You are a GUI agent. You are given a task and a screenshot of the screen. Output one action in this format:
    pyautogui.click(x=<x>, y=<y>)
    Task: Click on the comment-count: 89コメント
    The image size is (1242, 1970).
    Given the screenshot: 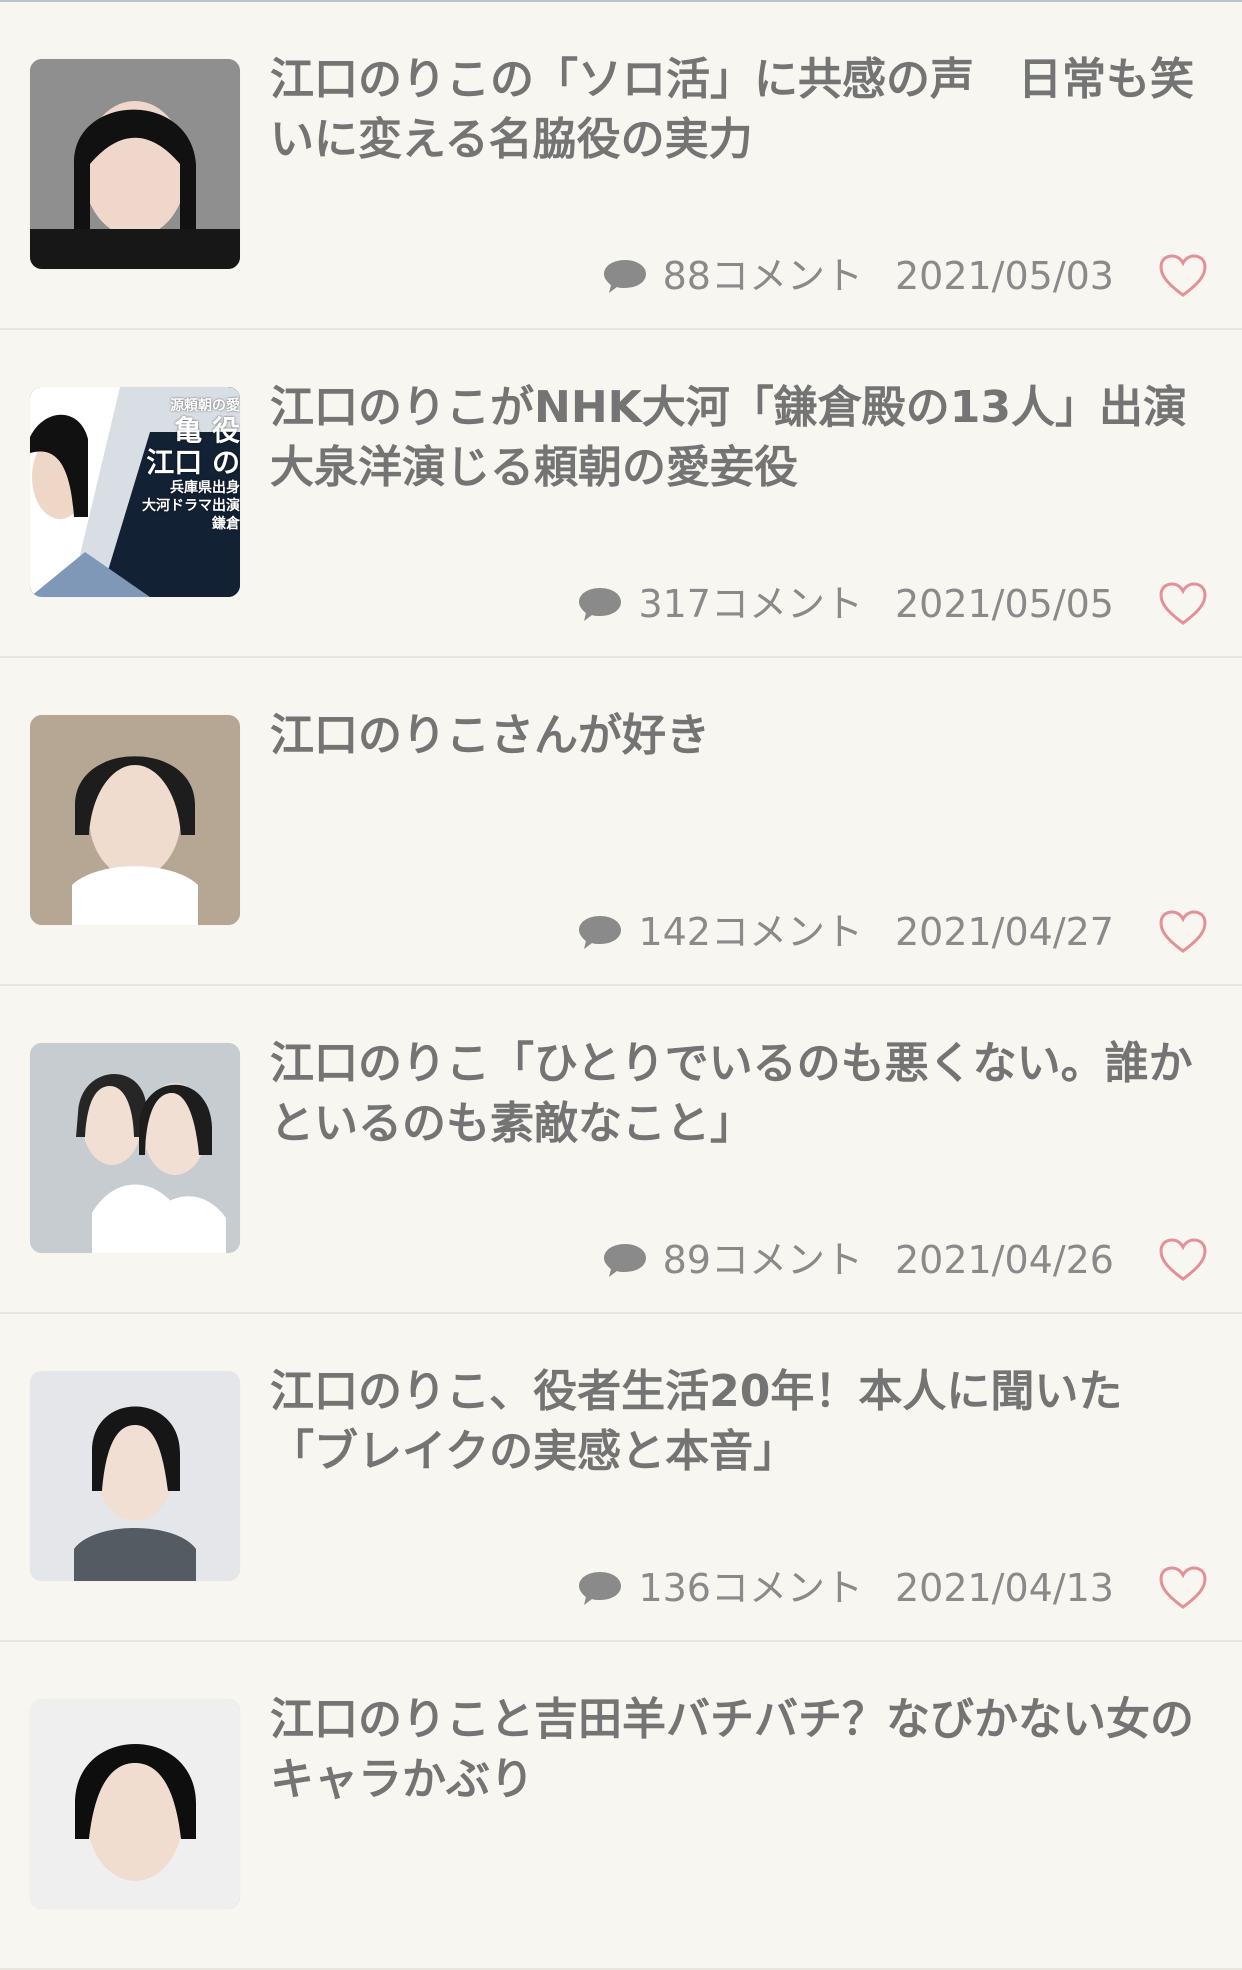 What is the action you would take?
    pyautogui.click(x=763, y=1260)
    